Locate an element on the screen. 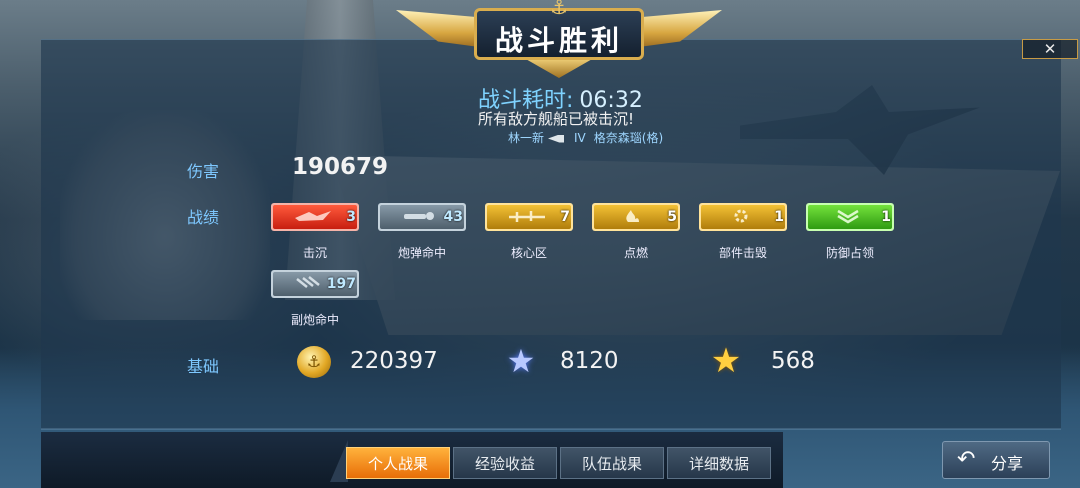 This screenshot has width=1080, height=488. credits-coin-icon: ⚓ is located at coordinates (314, 362).